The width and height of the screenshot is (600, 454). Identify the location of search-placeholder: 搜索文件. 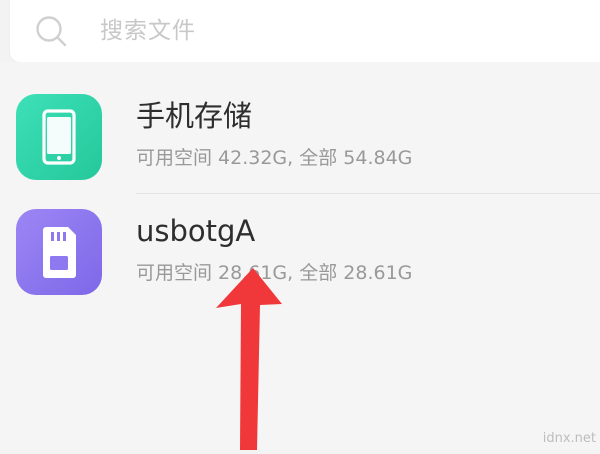
(148, 31).